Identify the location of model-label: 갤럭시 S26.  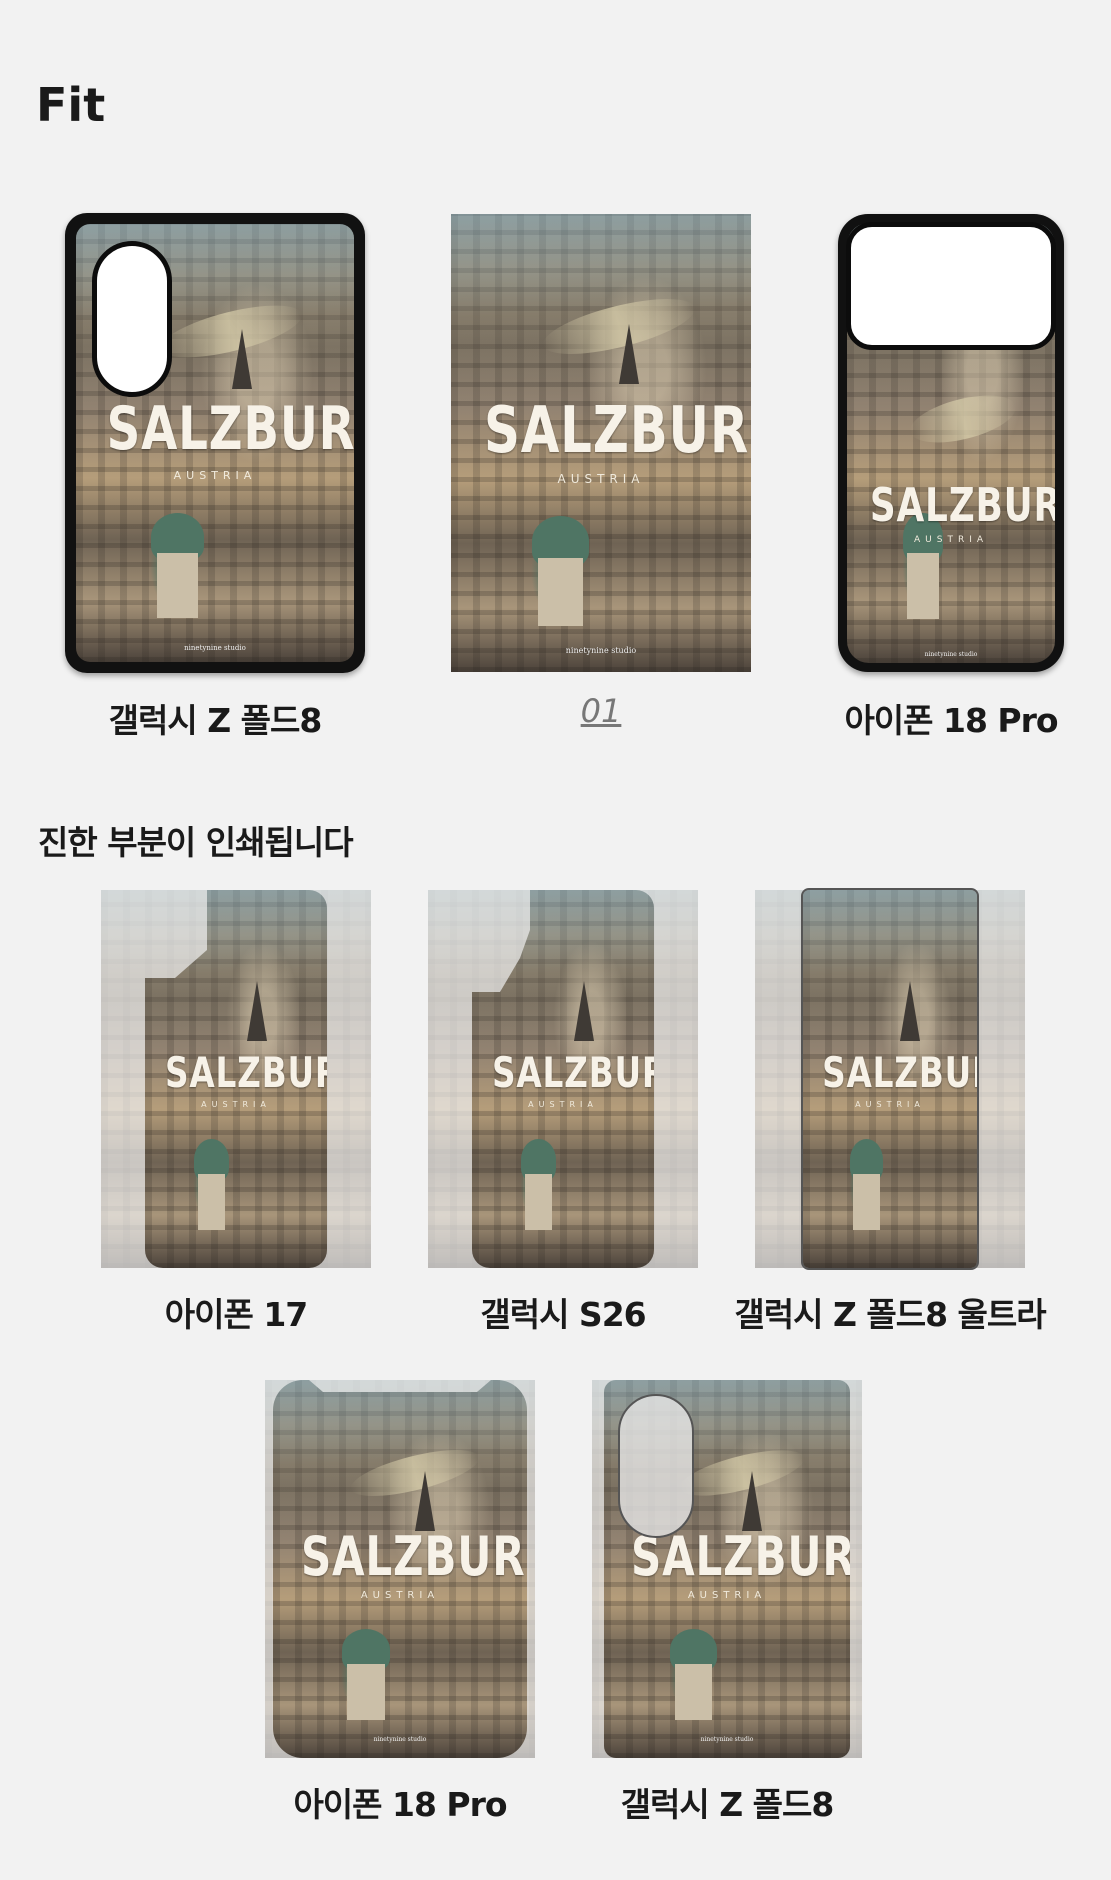
(563, 1314).